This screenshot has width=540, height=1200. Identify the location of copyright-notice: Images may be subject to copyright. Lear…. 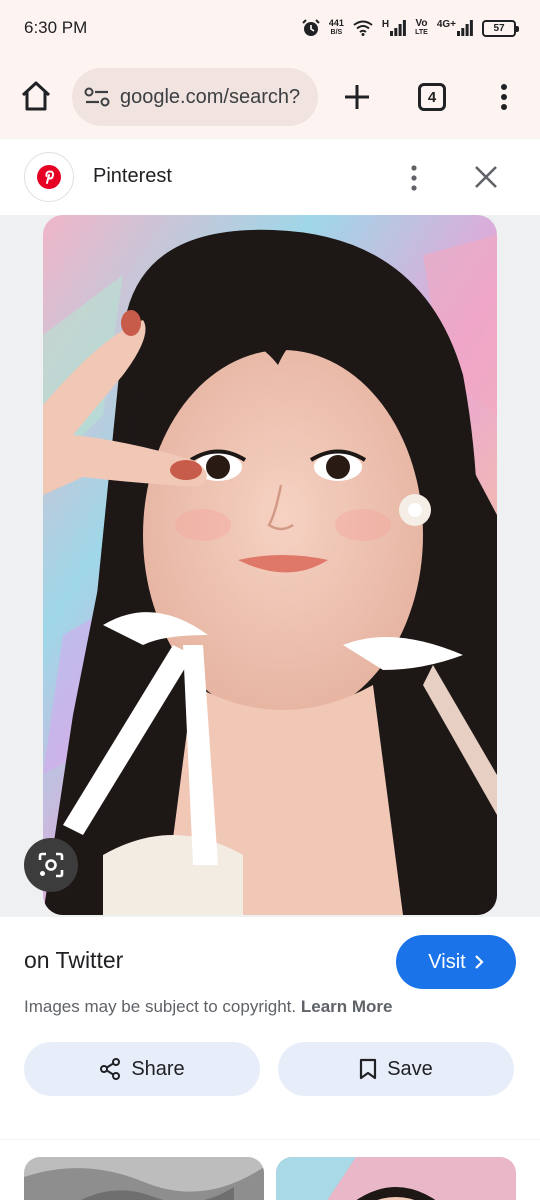
(208, 1007).